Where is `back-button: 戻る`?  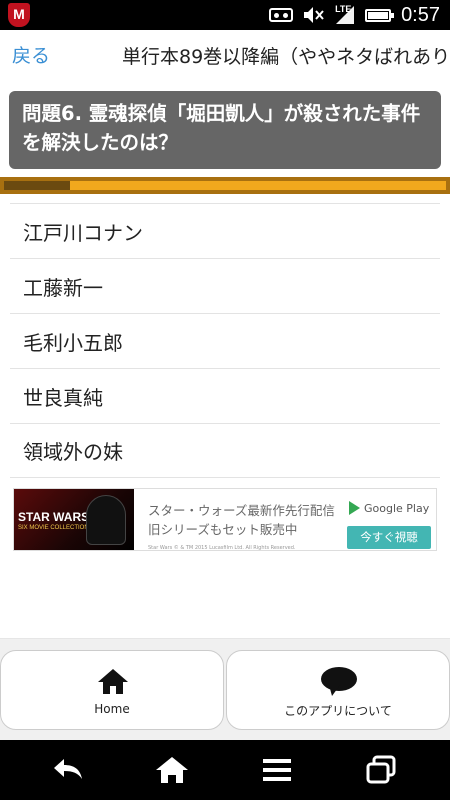
back-button: 戻る is located at coordinates (31, 54).